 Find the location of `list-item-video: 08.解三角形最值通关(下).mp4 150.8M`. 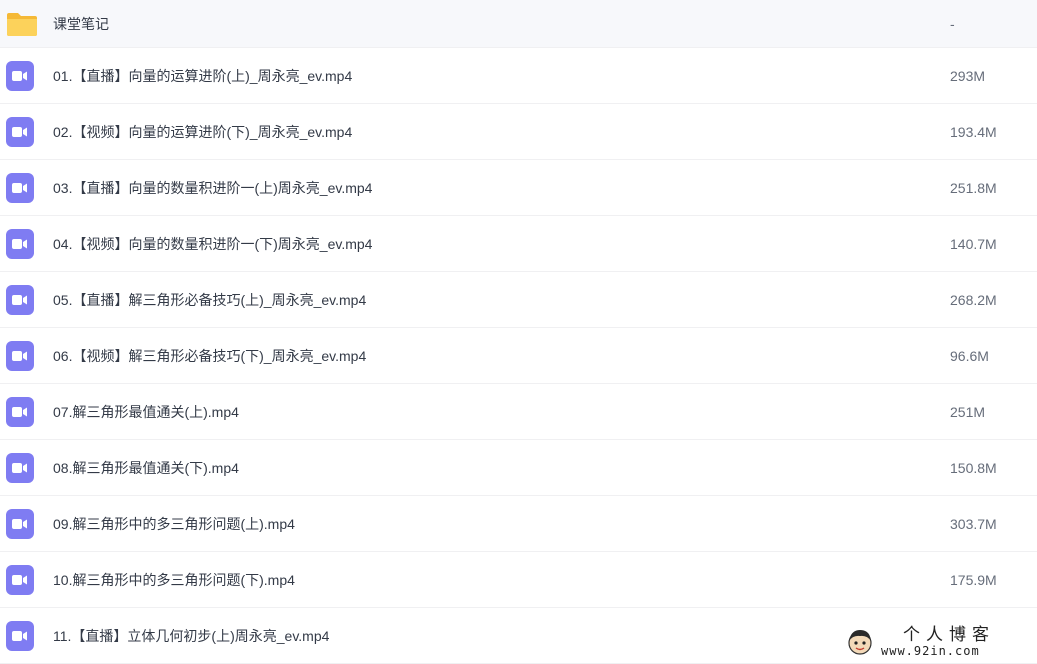

list-item-video: 08.解三角形最值通关(下).mp4 150.8M is located at coordinates (518, 468).